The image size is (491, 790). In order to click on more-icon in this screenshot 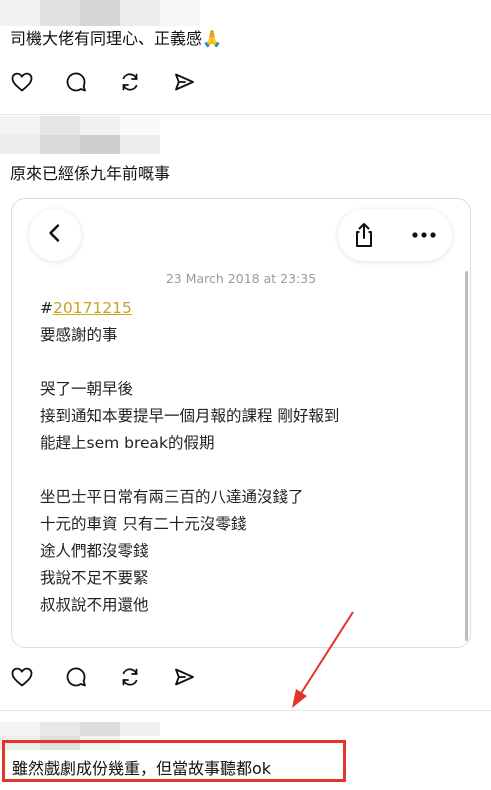, I will do `click(424, 235)`.